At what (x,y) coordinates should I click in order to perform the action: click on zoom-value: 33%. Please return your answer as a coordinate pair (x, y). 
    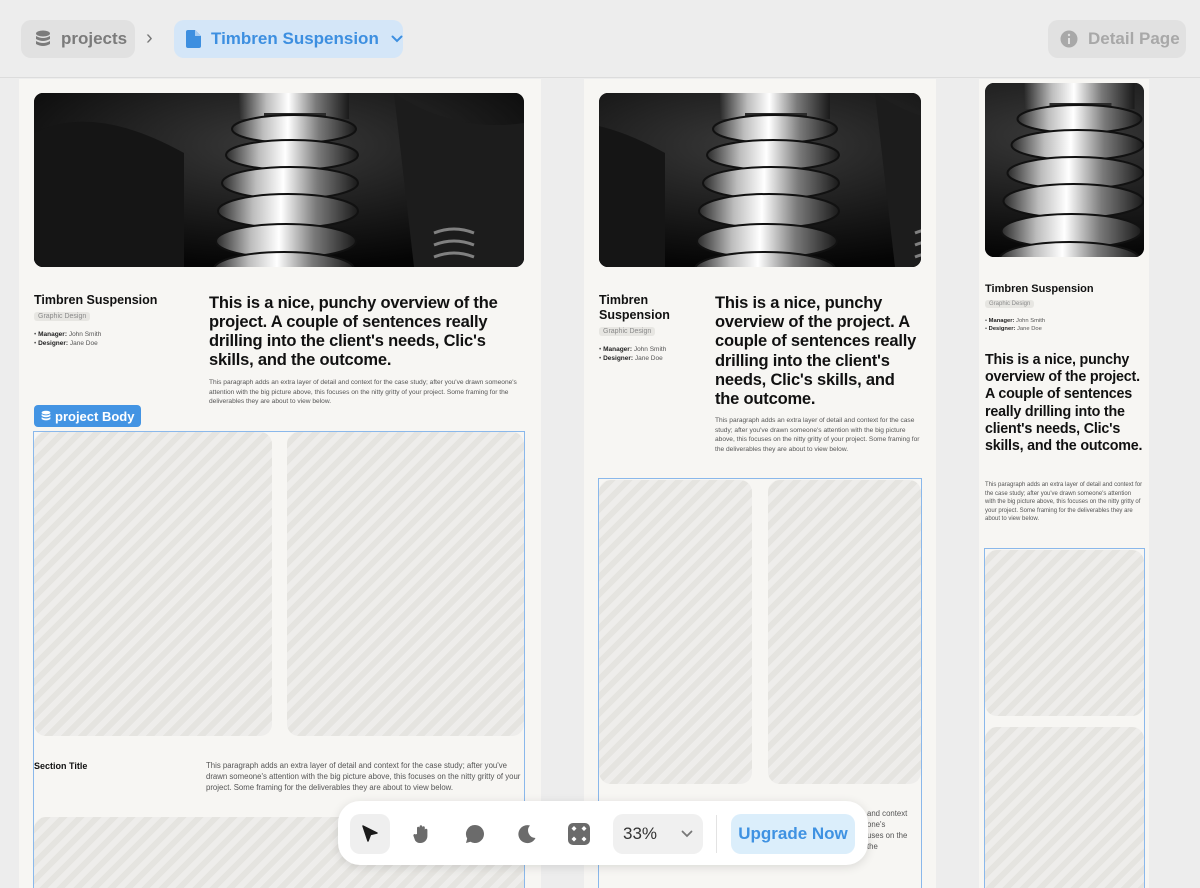
    Looking at the image, I should click on (640, 833).